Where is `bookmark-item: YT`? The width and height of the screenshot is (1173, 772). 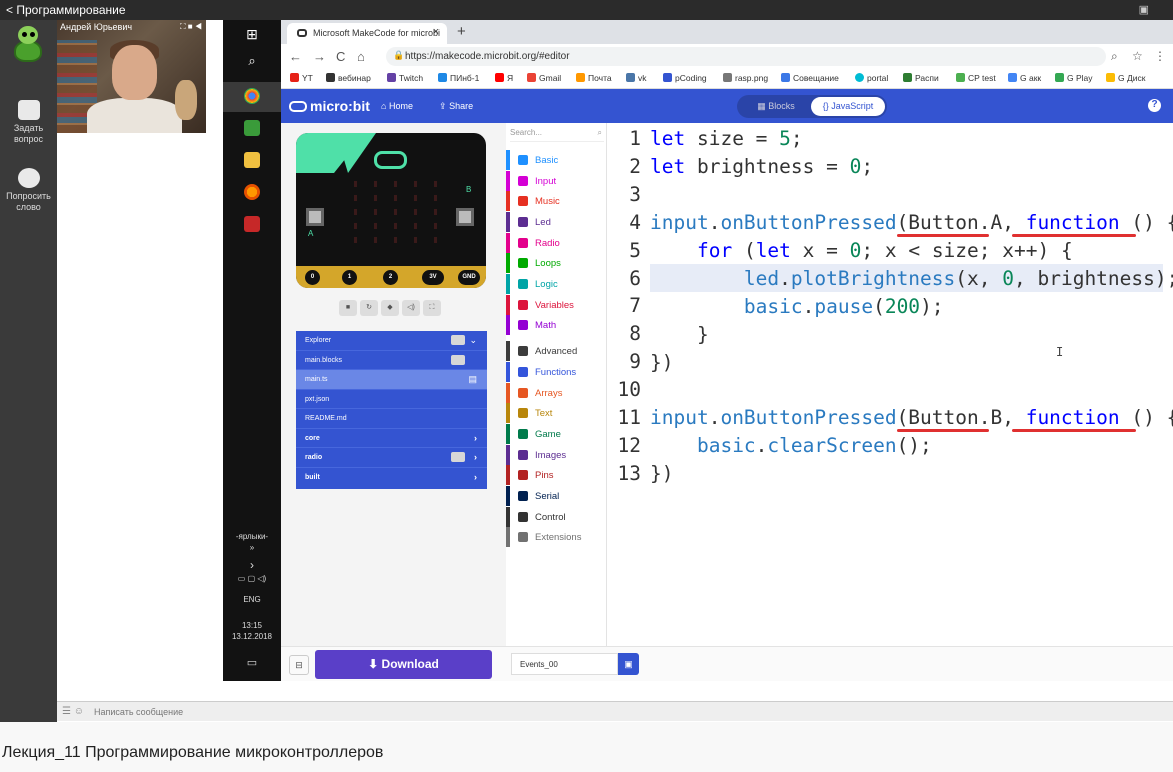
bookmark-item: YT is located at coordinates (301, 78).